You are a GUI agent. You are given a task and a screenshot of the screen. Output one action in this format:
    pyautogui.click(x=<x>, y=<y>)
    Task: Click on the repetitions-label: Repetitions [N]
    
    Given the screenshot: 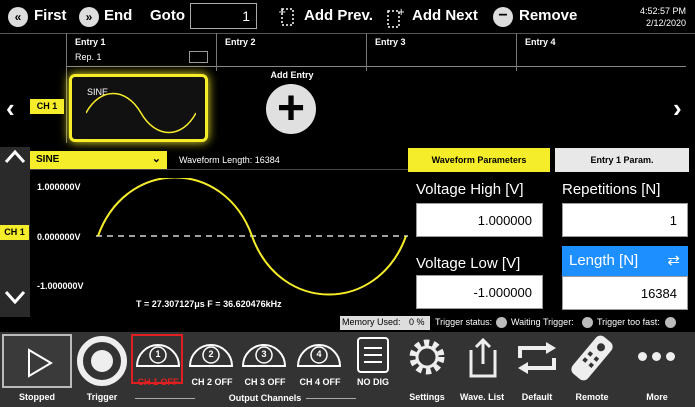 What is the action you would take?
    pyautogui.click(x=611, y=189)
    